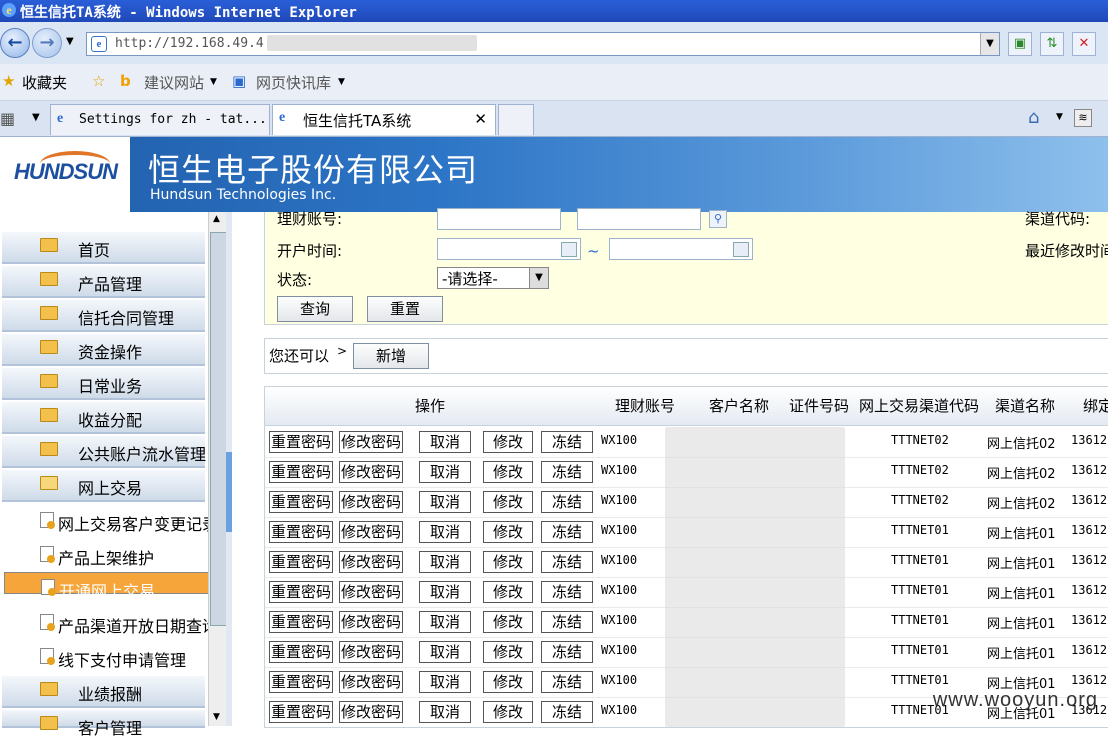 The image size is (1108, 739). Describe the element at coordinates (1059, 117) in the screenshot. I see `home-dropdown-icon: ▼` at that location.